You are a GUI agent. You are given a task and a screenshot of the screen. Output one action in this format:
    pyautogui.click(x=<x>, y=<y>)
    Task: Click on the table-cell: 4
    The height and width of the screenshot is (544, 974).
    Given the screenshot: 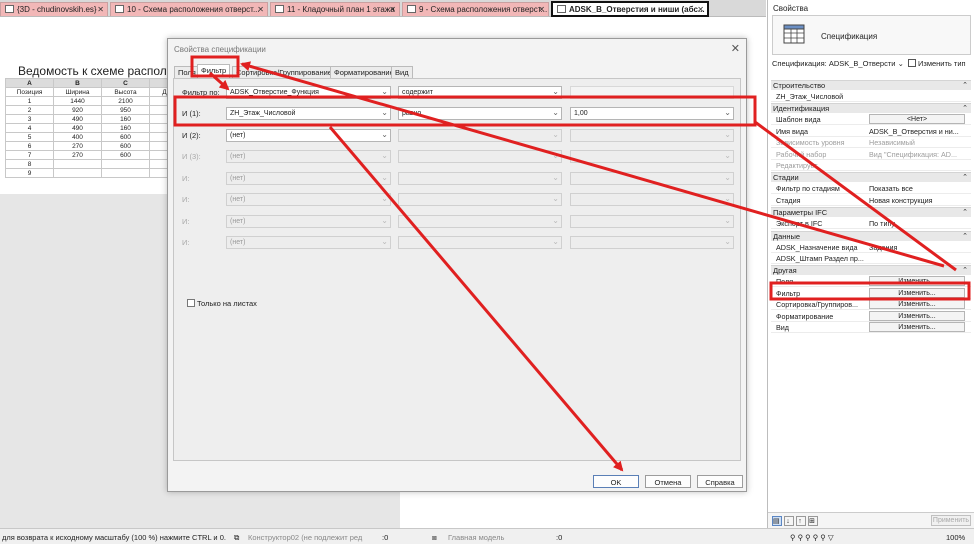 What is the action you would take?
    pyautogui.click(x=29, y=128)
    